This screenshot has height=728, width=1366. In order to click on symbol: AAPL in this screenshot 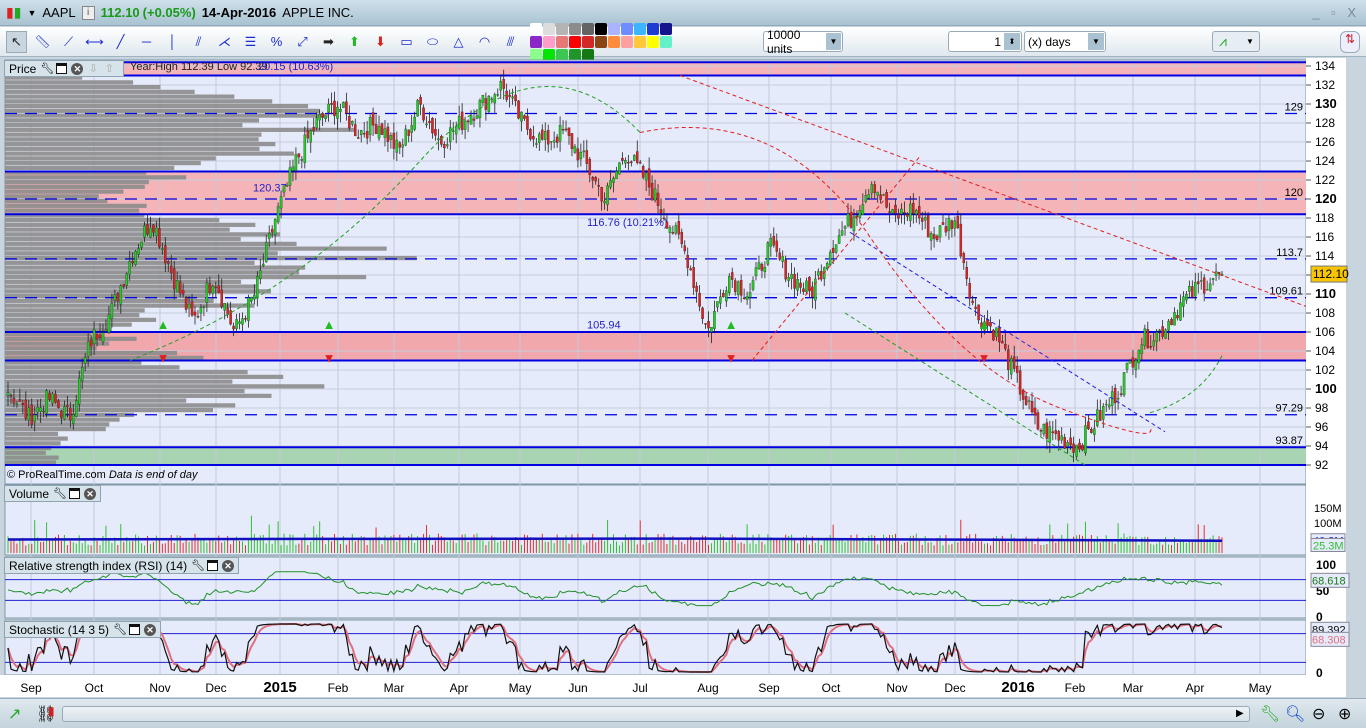, I will do `click(58, 12)`.